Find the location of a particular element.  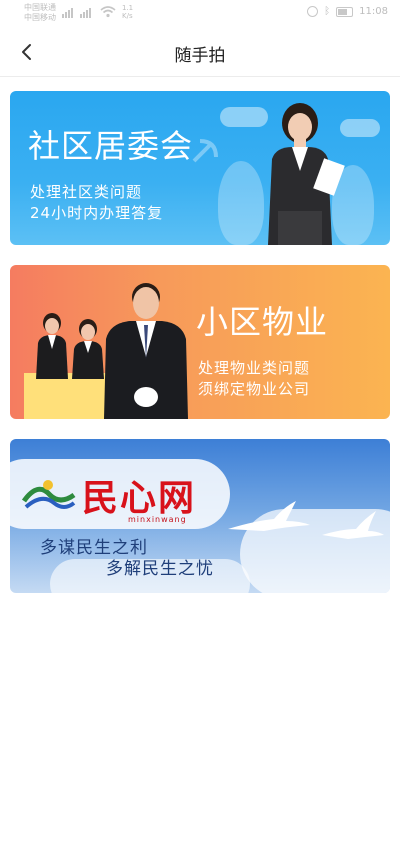

tree-decoration is located at coordinates (241, 203).